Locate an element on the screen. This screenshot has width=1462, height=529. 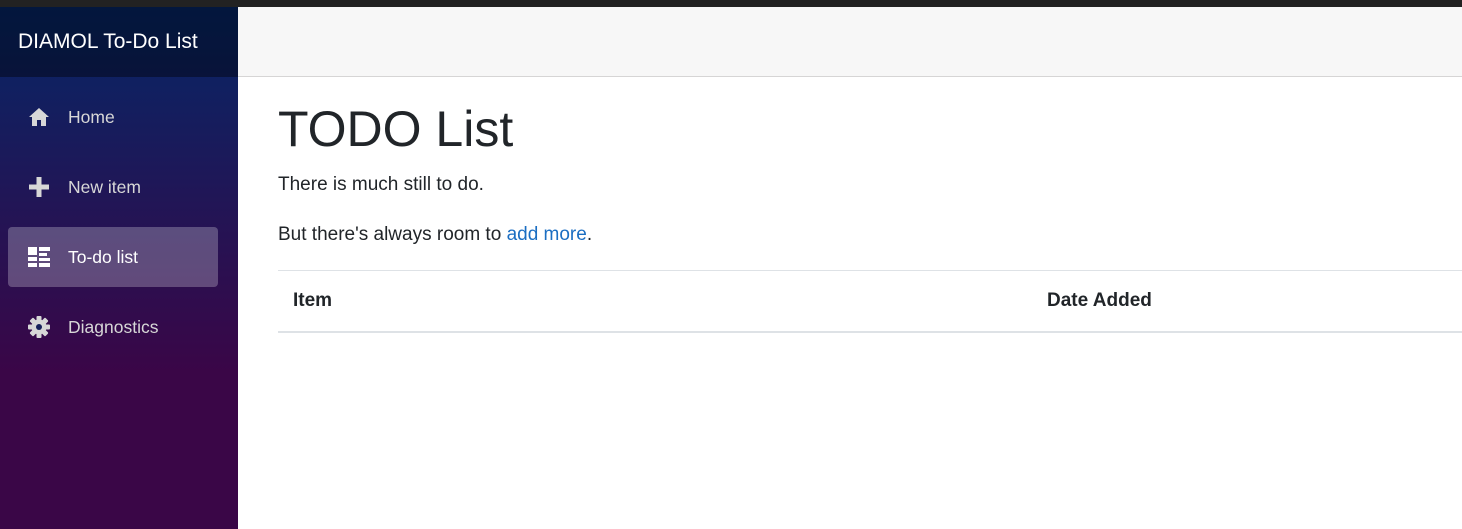
table-header-row: Item Date Added is located at coordinates (870, 301).